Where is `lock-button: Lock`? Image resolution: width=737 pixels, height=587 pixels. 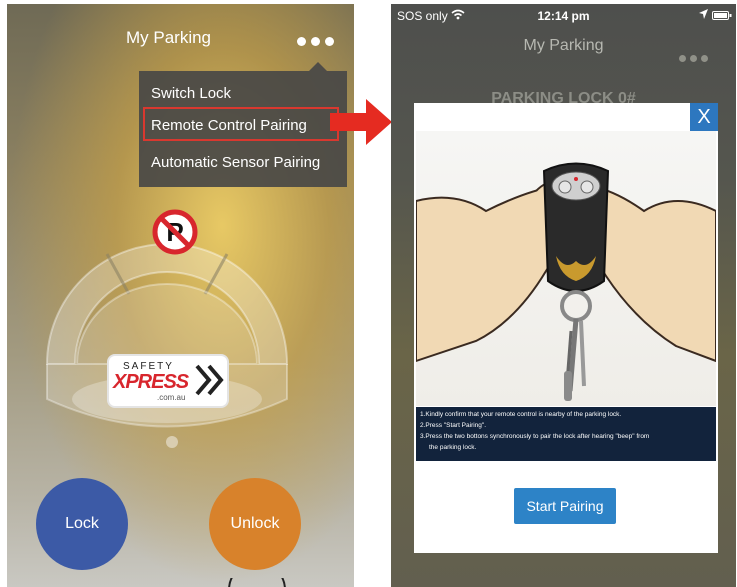
lock-button: Lock is located at coordinates (82, 524).